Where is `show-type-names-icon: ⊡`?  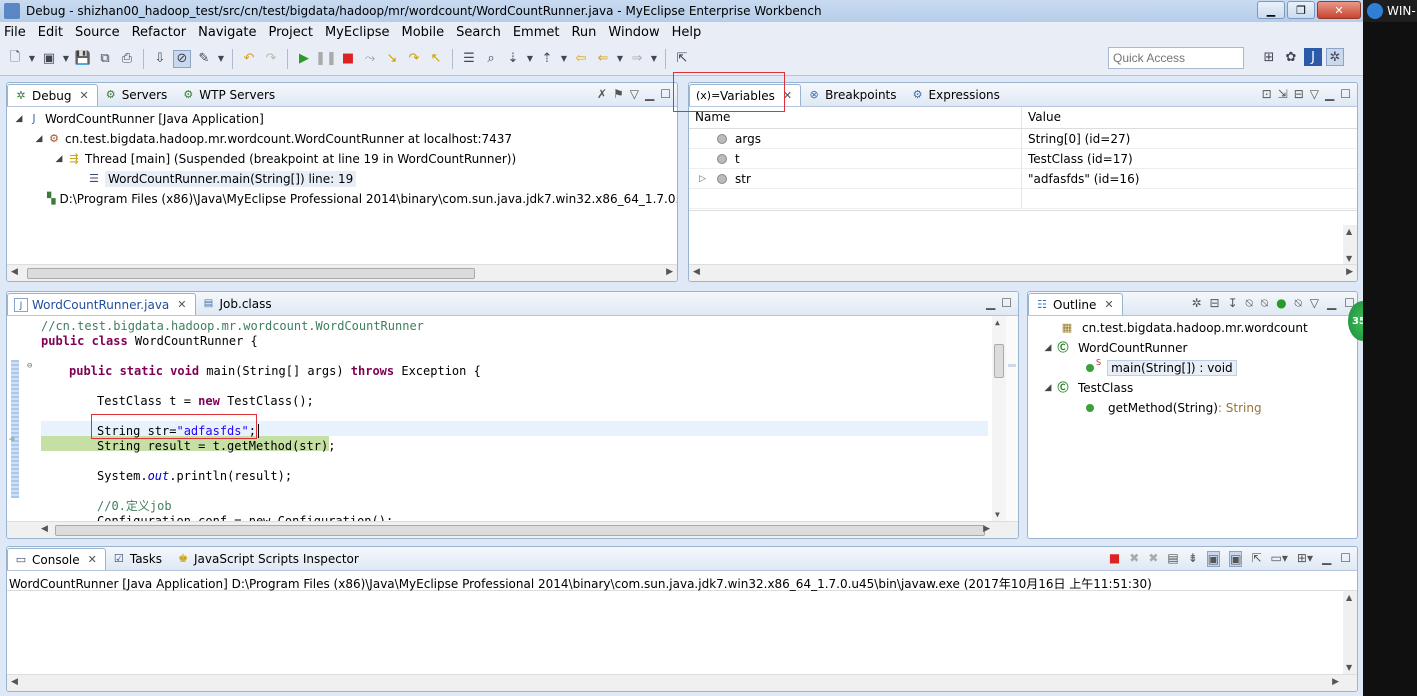
show-type-names-icon: ⊡ is located at coordinates (1267, 94).